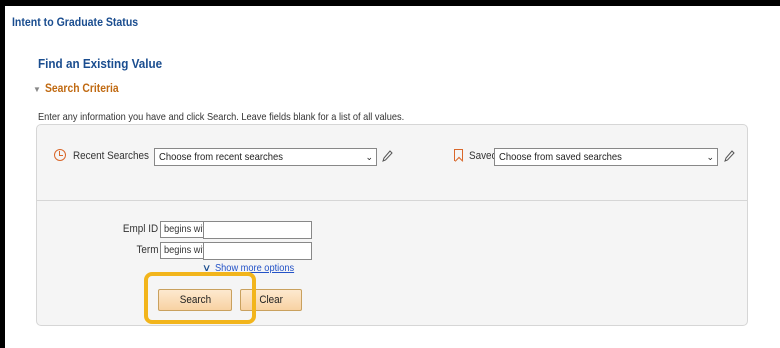 The height and width of the screenshot is (348, 780). I want to click on history-icon, so click(60, 155).